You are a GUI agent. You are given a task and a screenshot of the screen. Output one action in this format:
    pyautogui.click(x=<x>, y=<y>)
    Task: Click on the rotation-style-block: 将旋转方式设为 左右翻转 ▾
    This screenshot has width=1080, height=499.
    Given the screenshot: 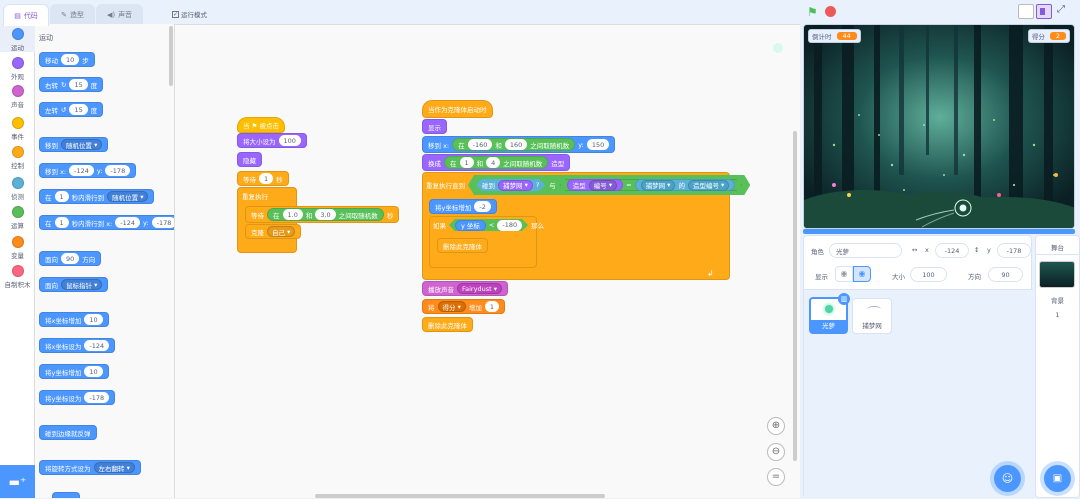 What is the action you would take?
    pyautogui.click(x=90, y=467)
    